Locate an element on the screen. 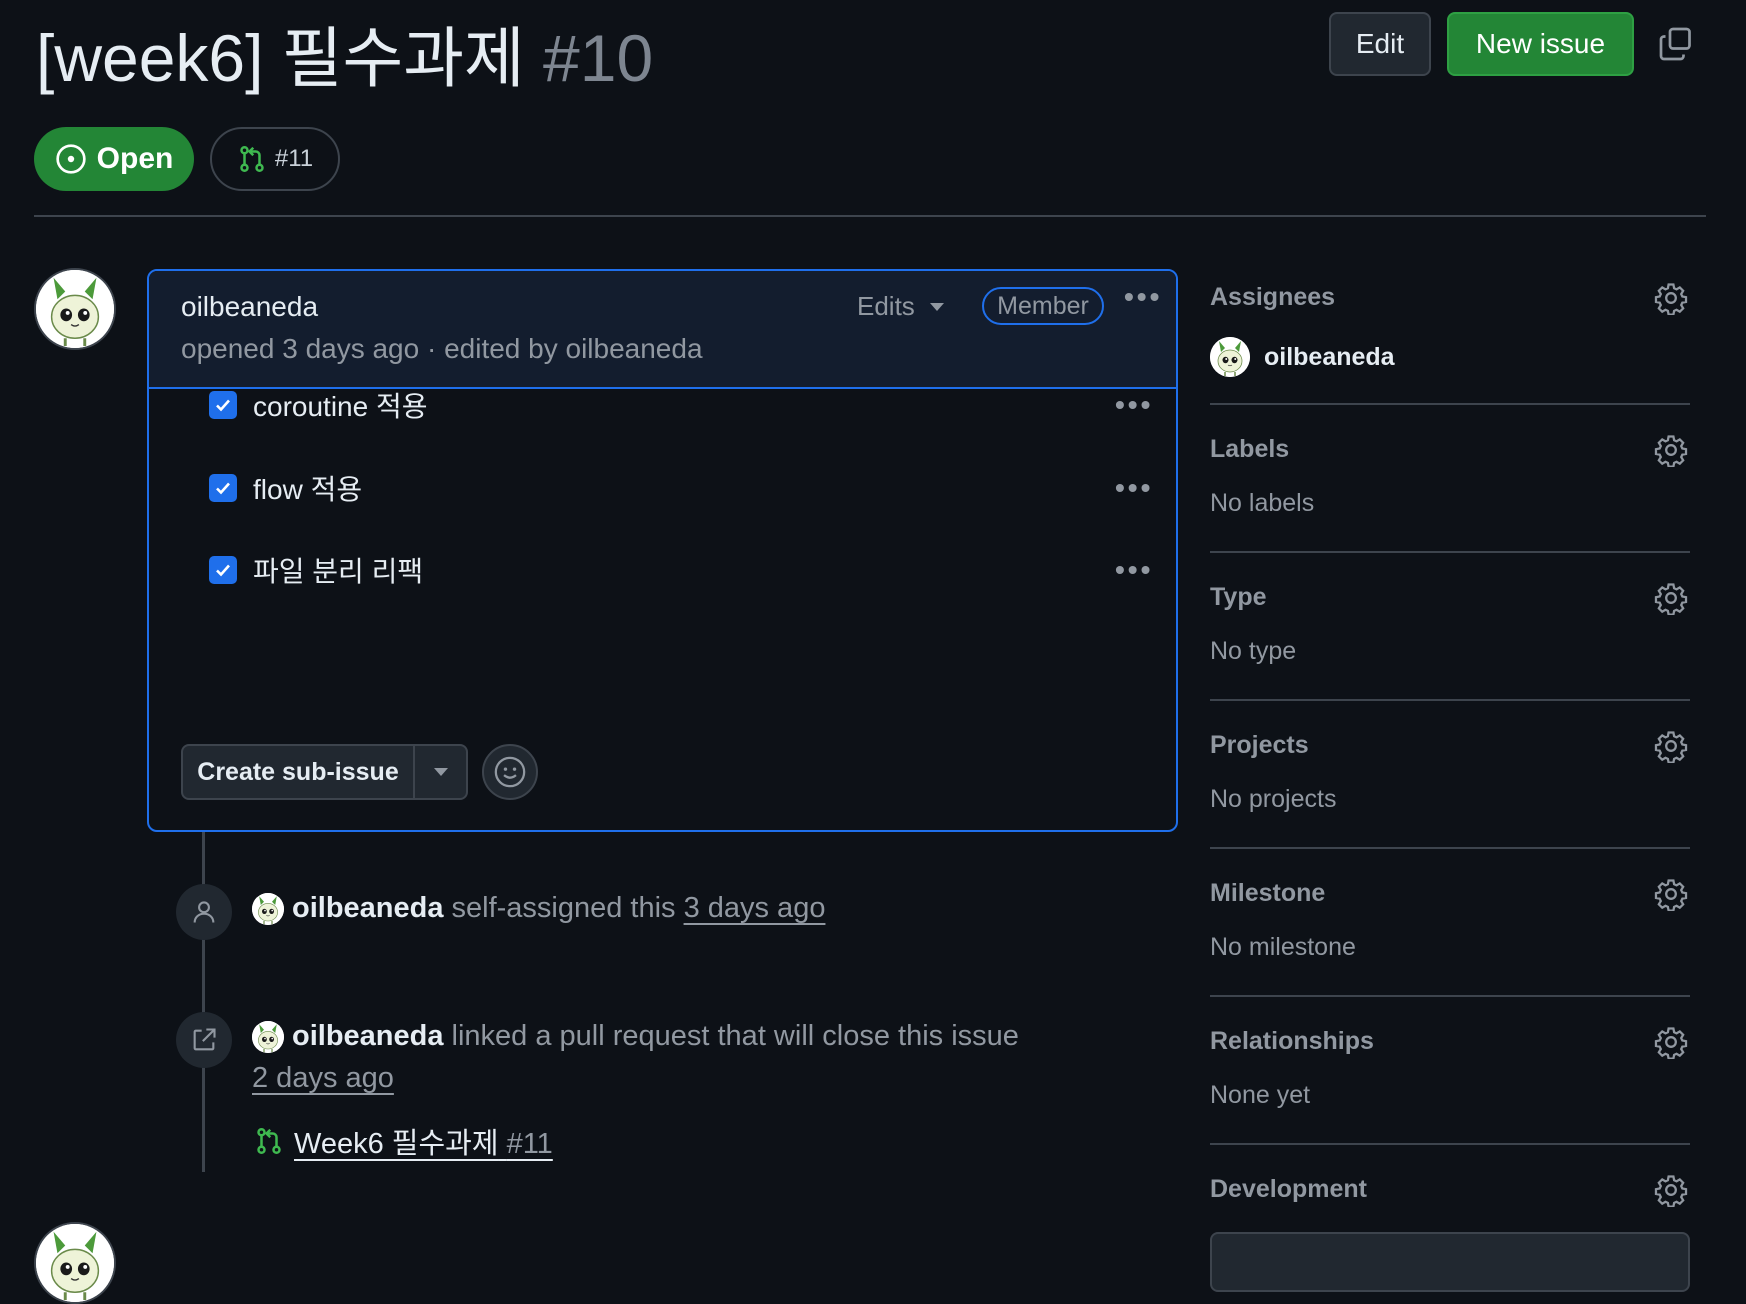 The width and height of the screenshot is (1746, 1304). sidebar-title: Relationships is located at coordinates (1292, 1041).